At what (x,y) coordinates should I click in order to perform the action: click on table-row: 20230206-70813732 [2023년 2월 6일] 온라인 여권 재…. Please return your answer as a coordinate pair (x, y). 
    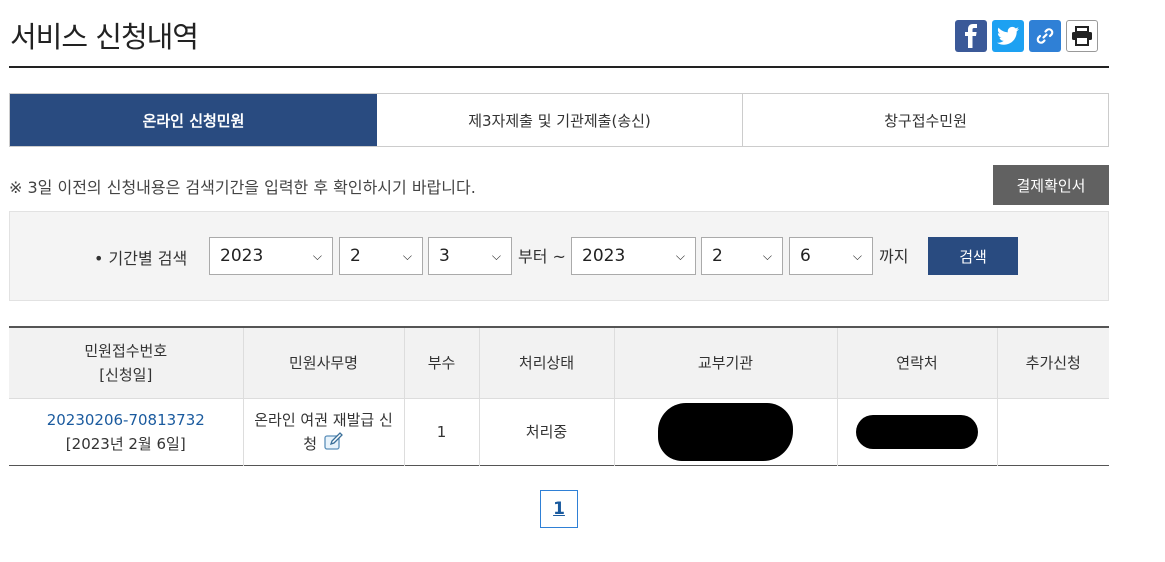
    Looking at the image, I should click on (559, 432).